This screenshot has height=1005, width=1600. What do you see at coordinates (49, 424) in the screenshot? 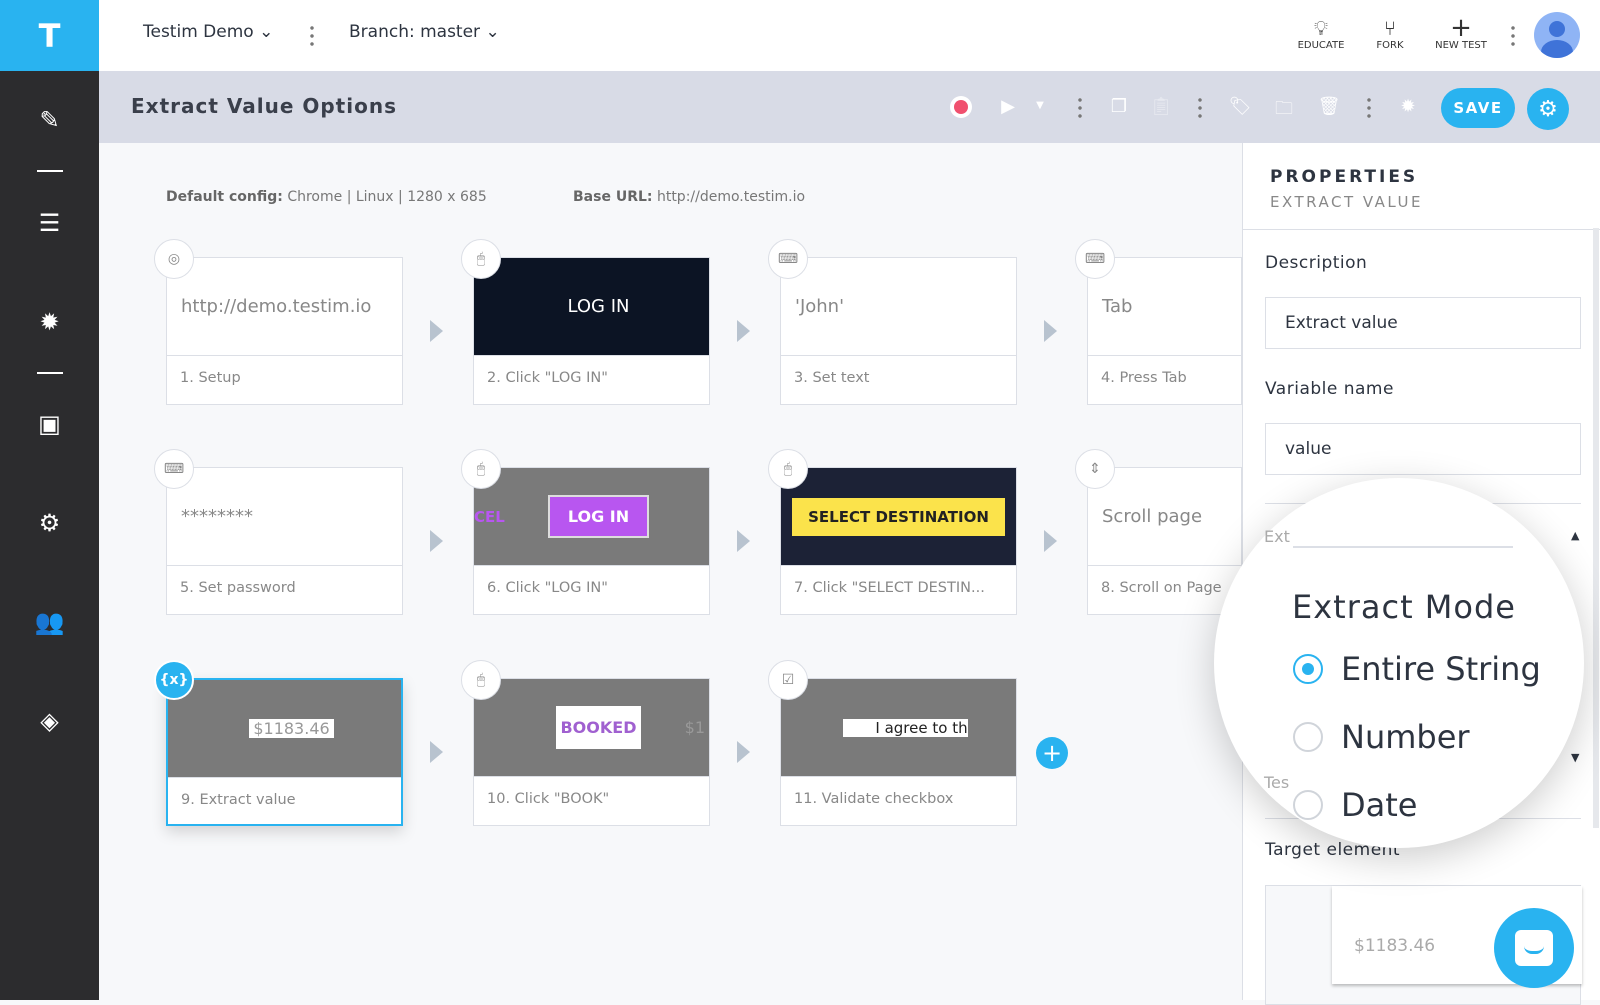
I see `playlist-icon: ▣` at bounding box center [49, 424].